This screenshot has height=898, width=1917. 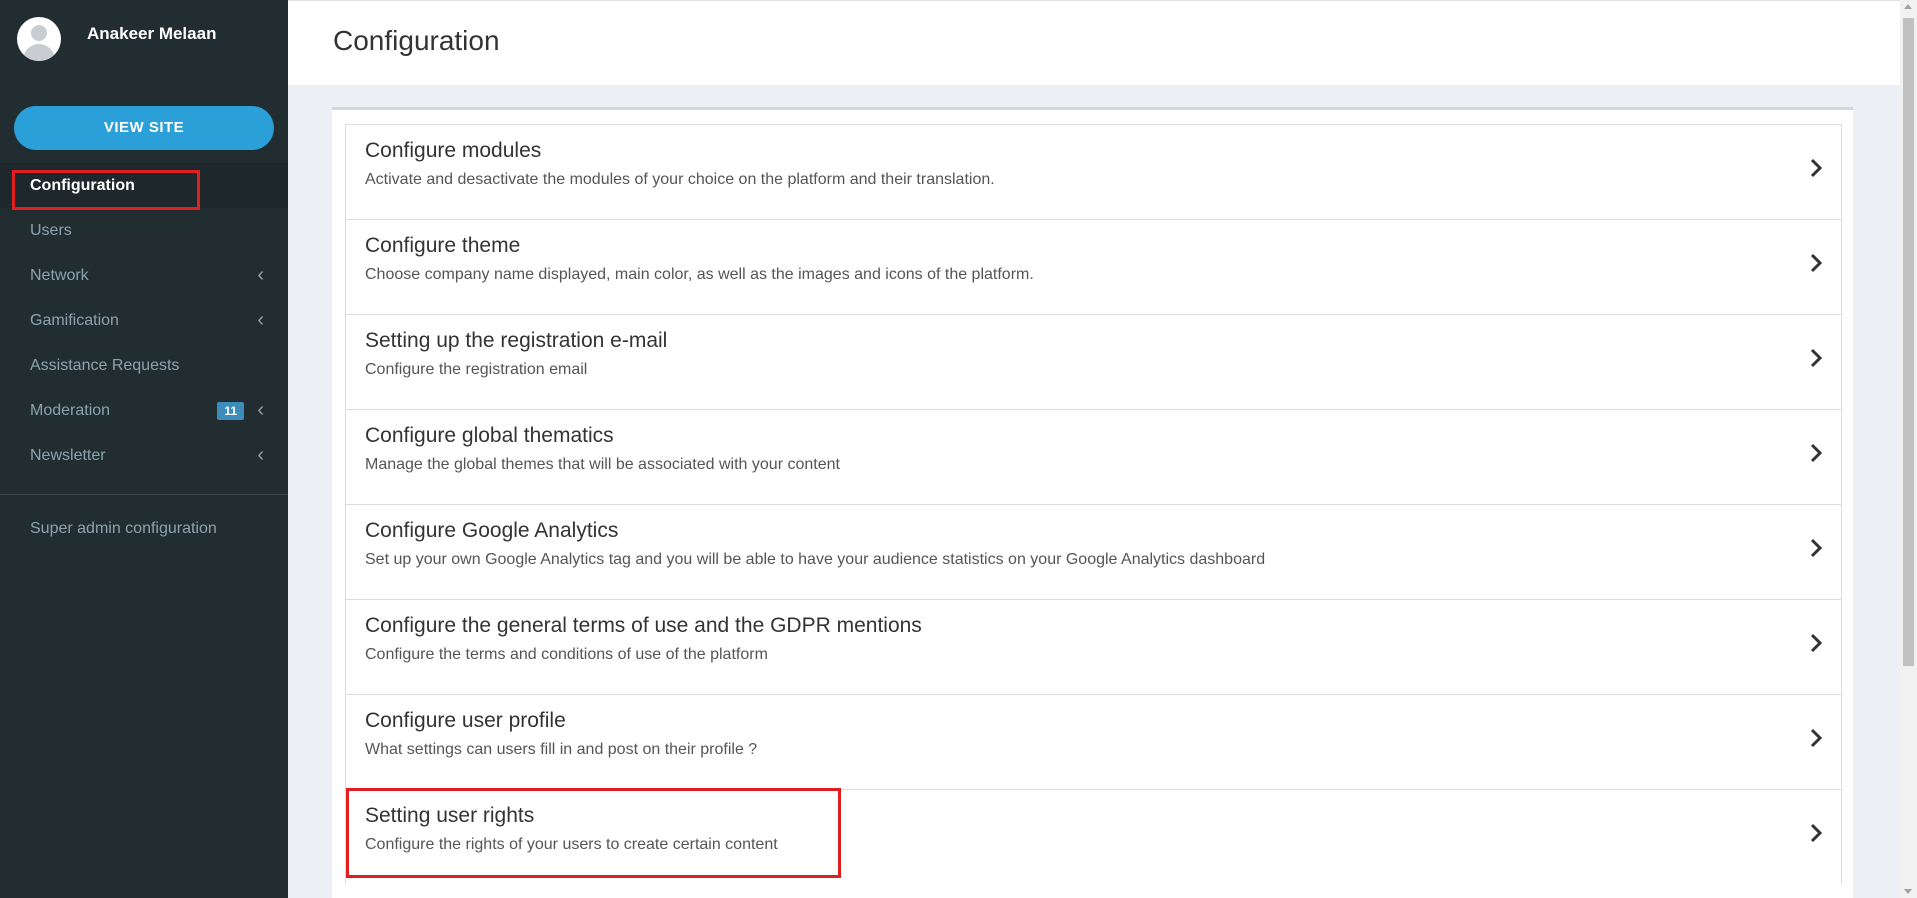 I want to click on scrollbar-thumb, so click(x=1908, y=342).